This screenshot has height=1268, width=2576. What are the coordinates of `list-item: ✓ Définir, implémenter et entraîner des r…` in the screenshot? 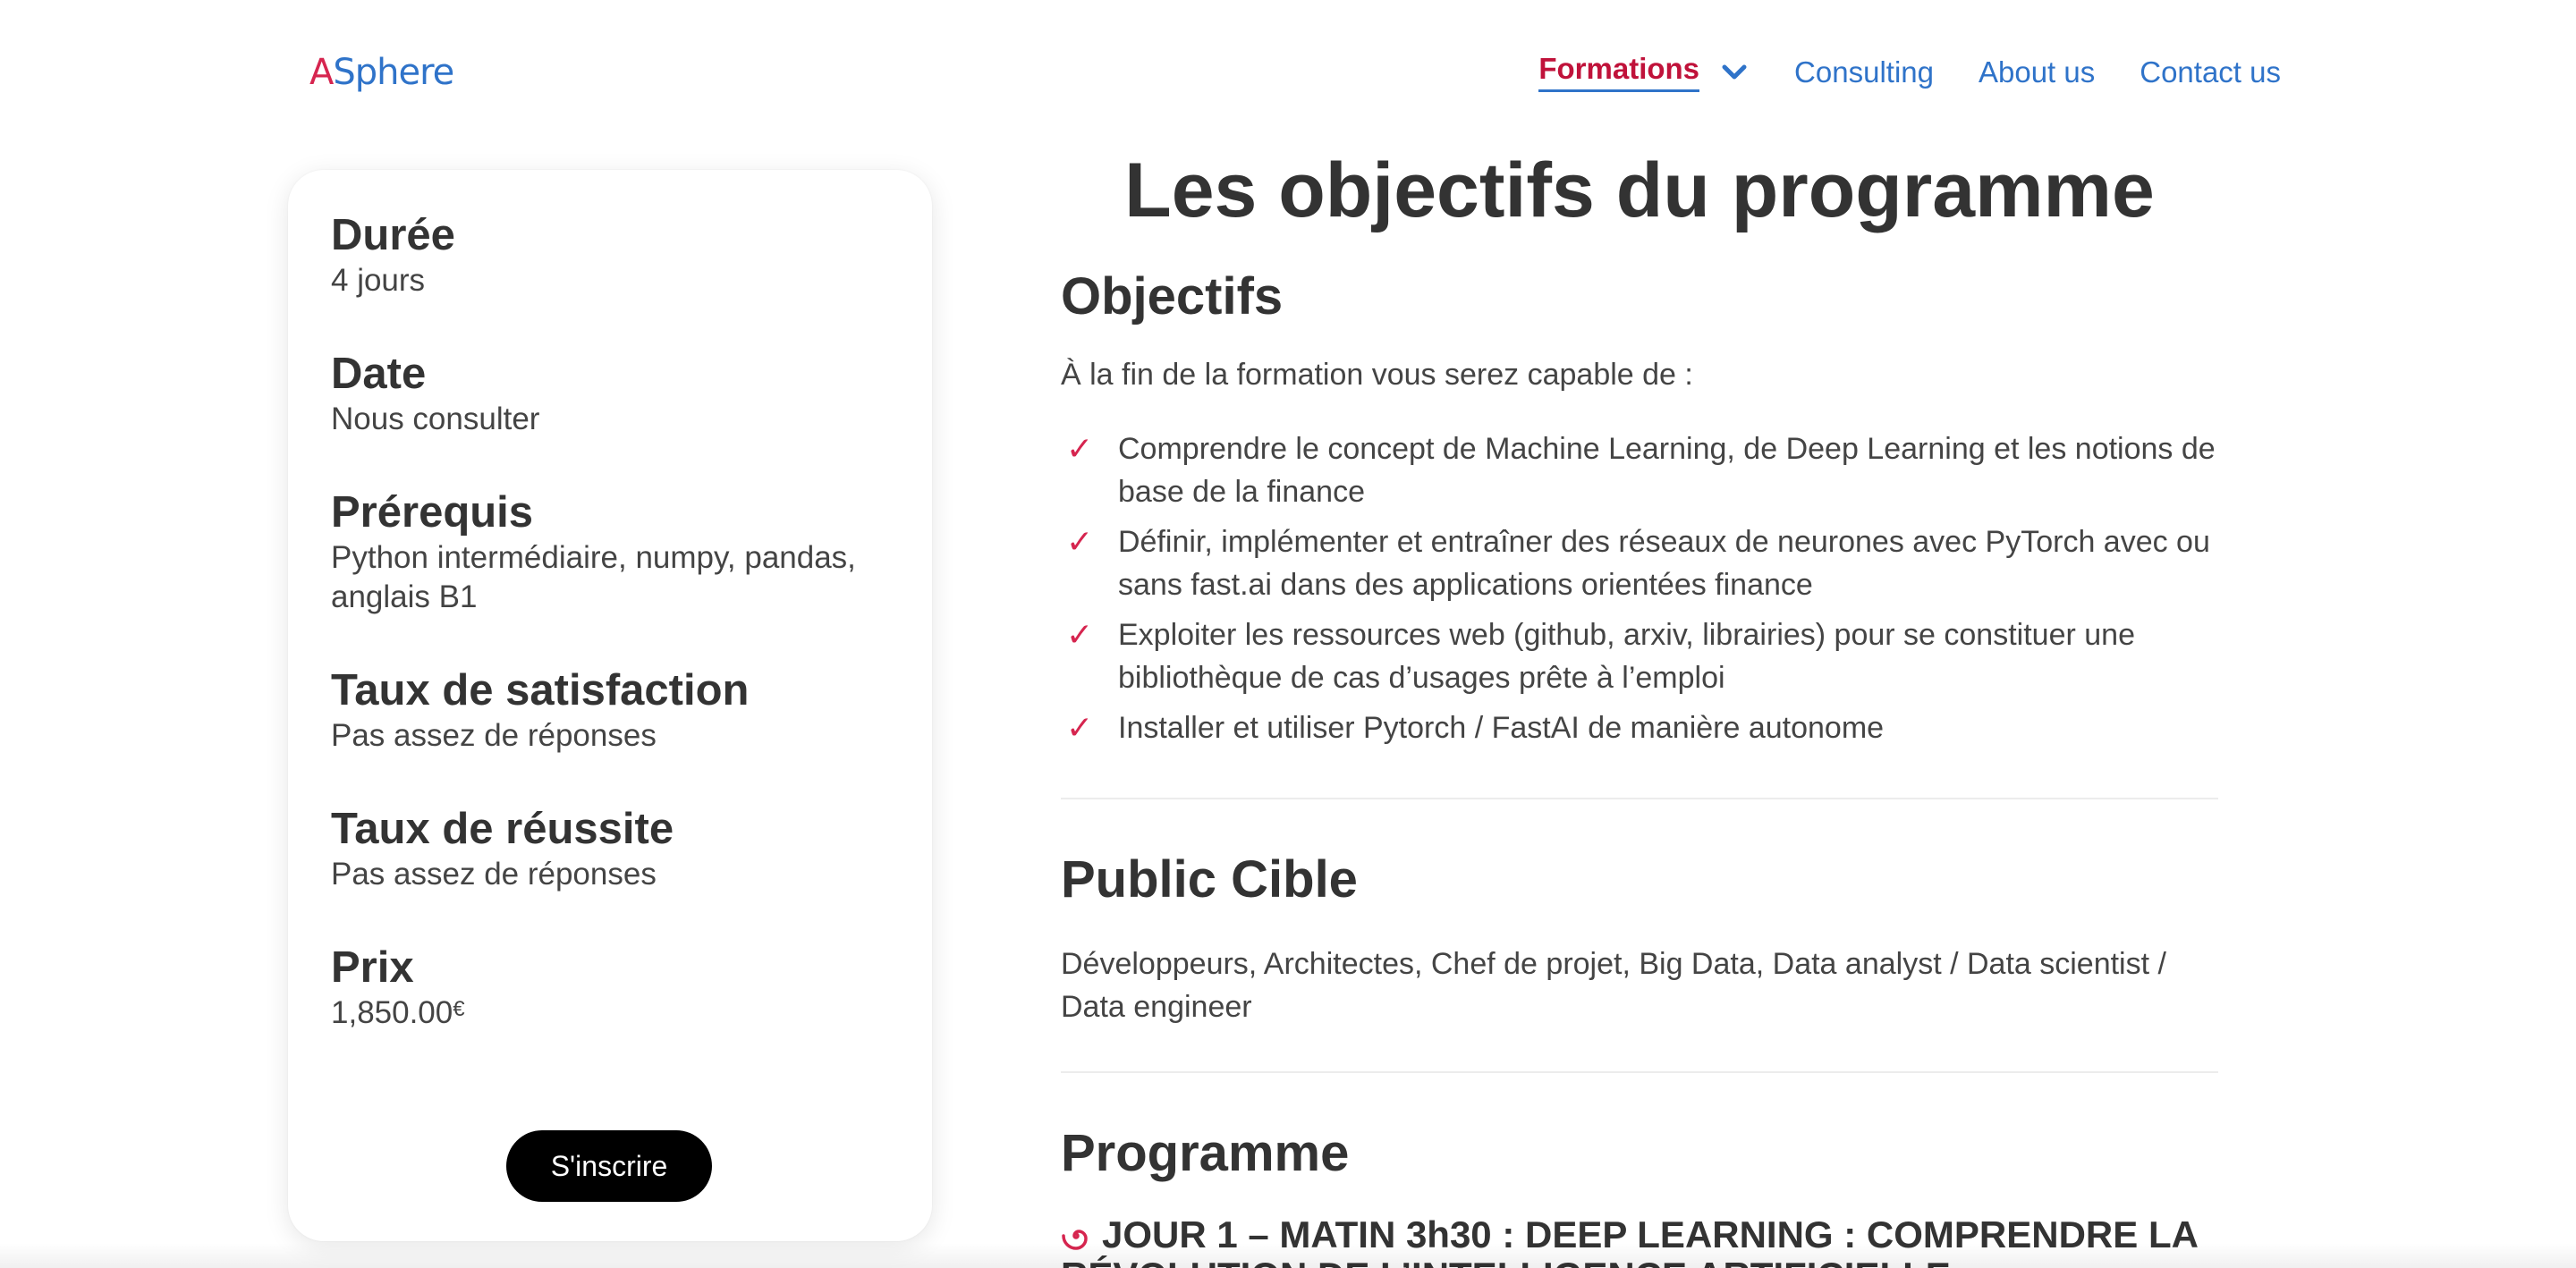 It's located at (1639, 563).